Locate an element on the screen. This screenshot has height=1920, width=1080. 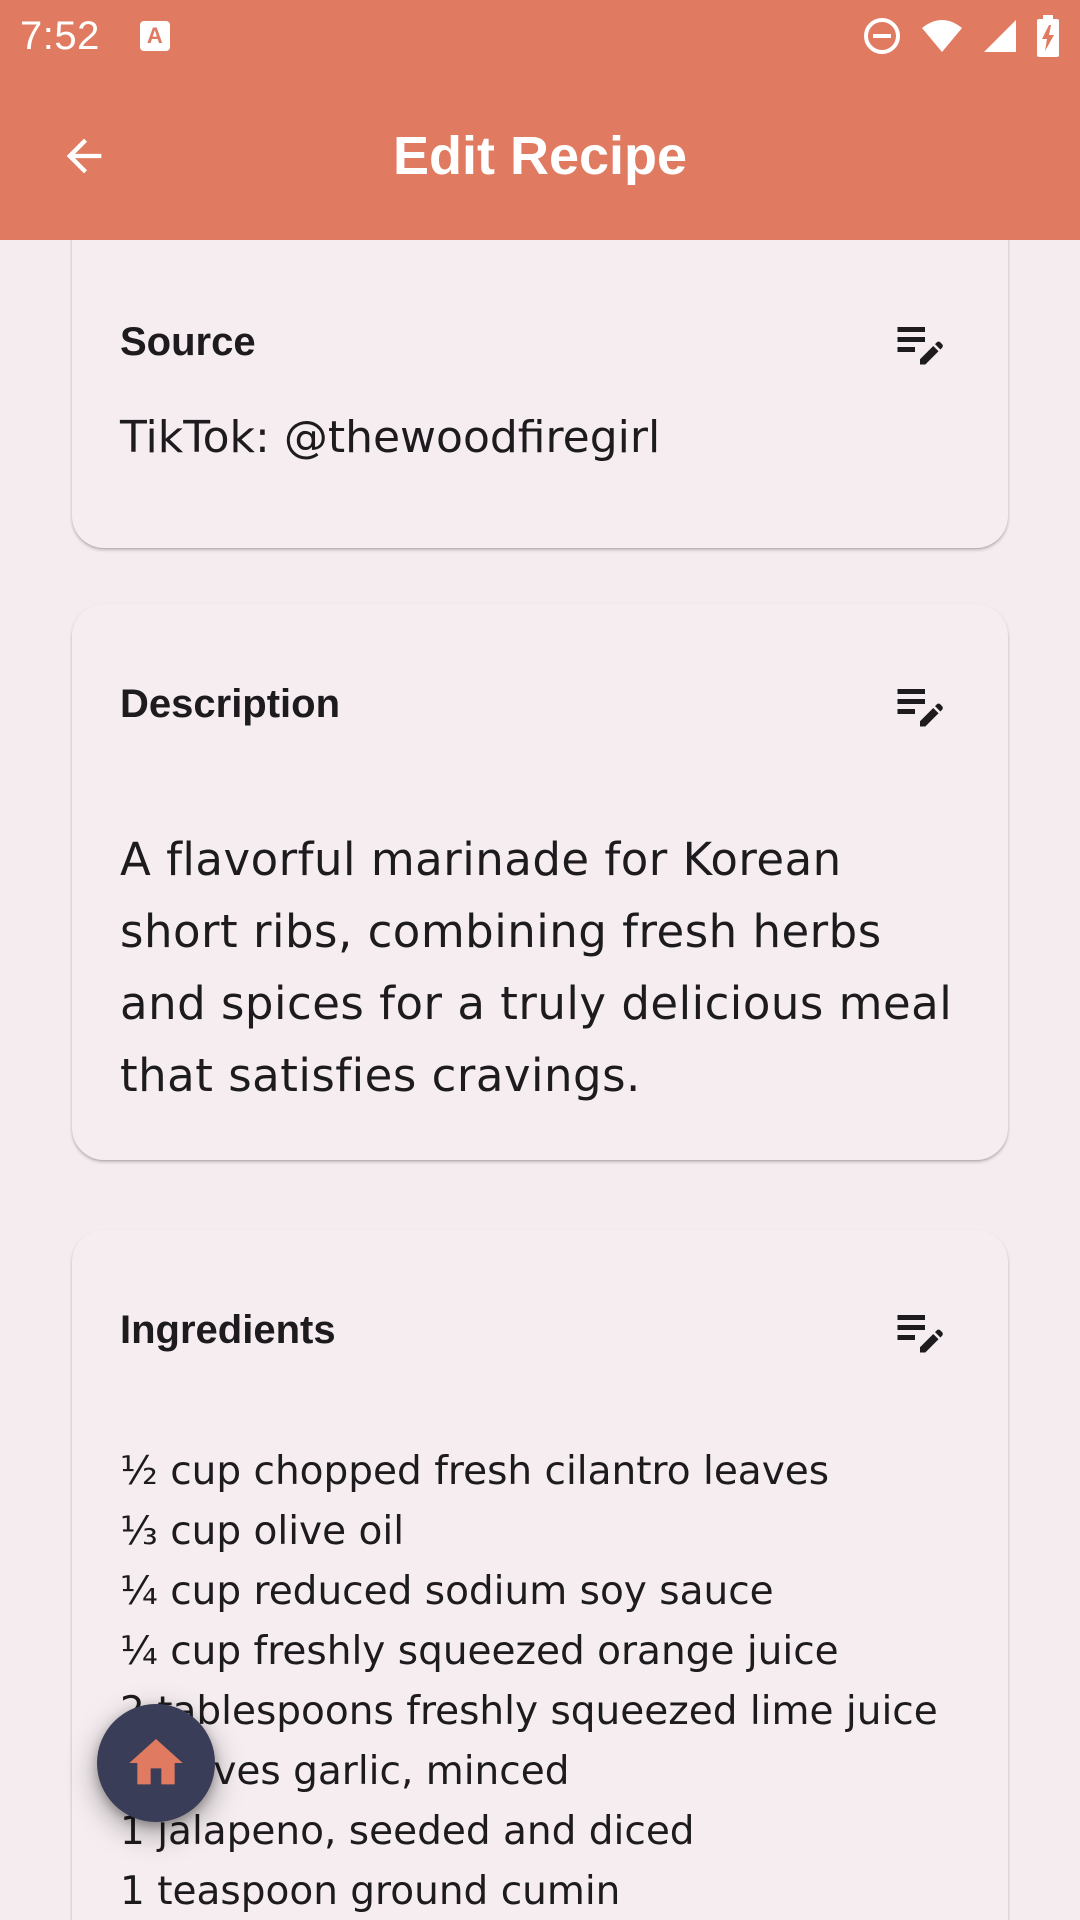
source-title: Source is located at coordinates (188, 341).